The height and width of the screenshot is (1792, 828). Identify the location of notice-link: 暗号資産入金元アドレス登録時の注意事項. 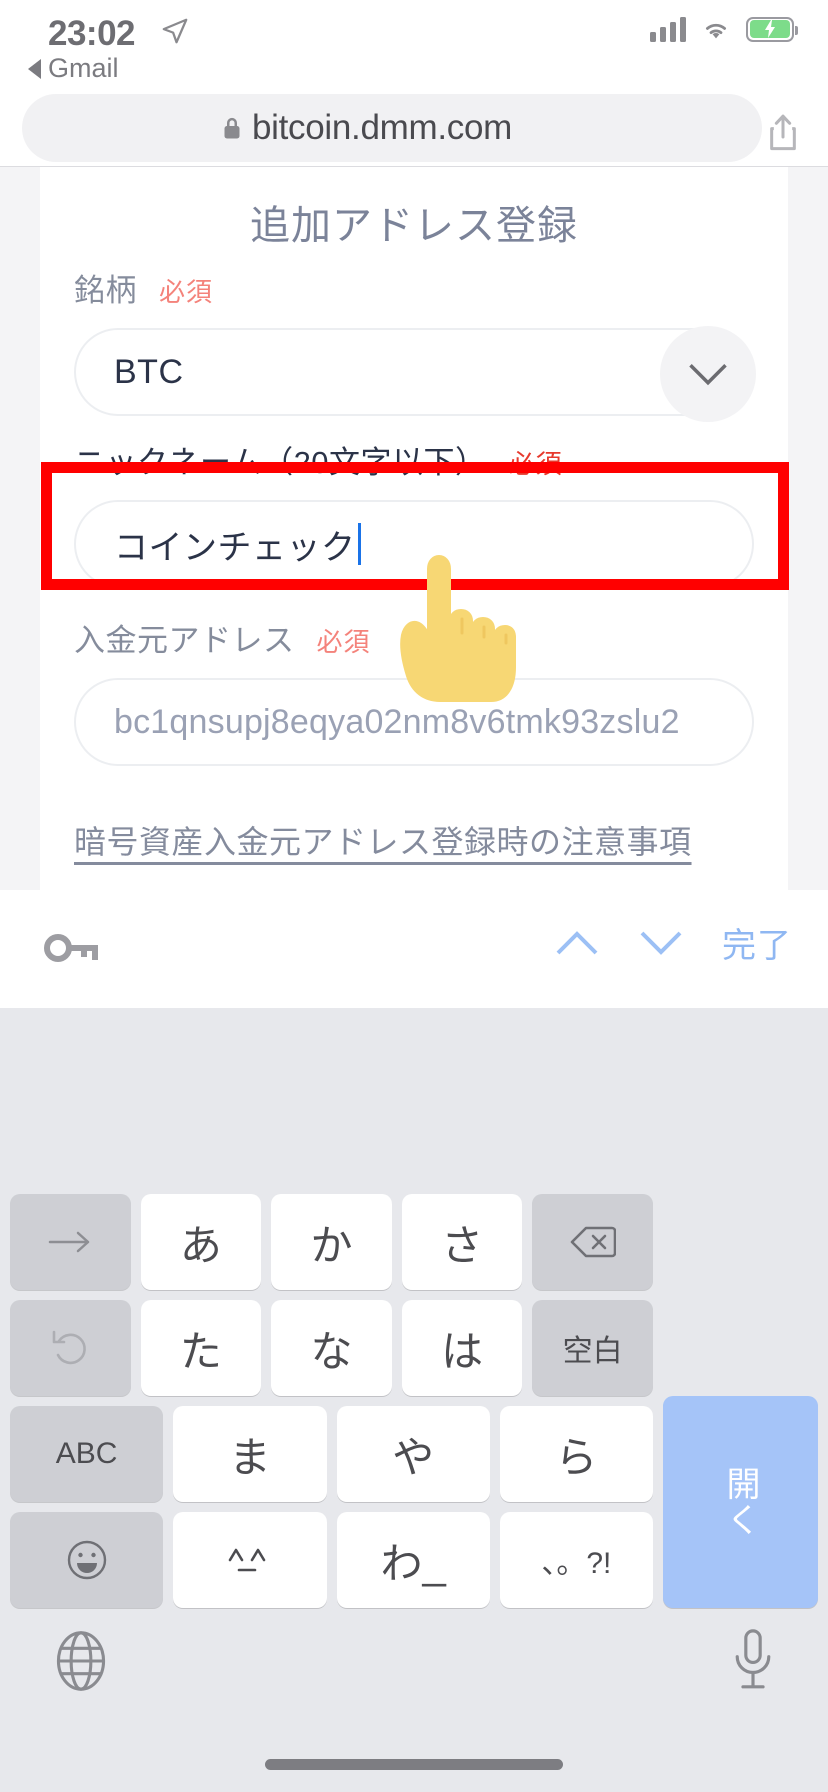
(383, 840).